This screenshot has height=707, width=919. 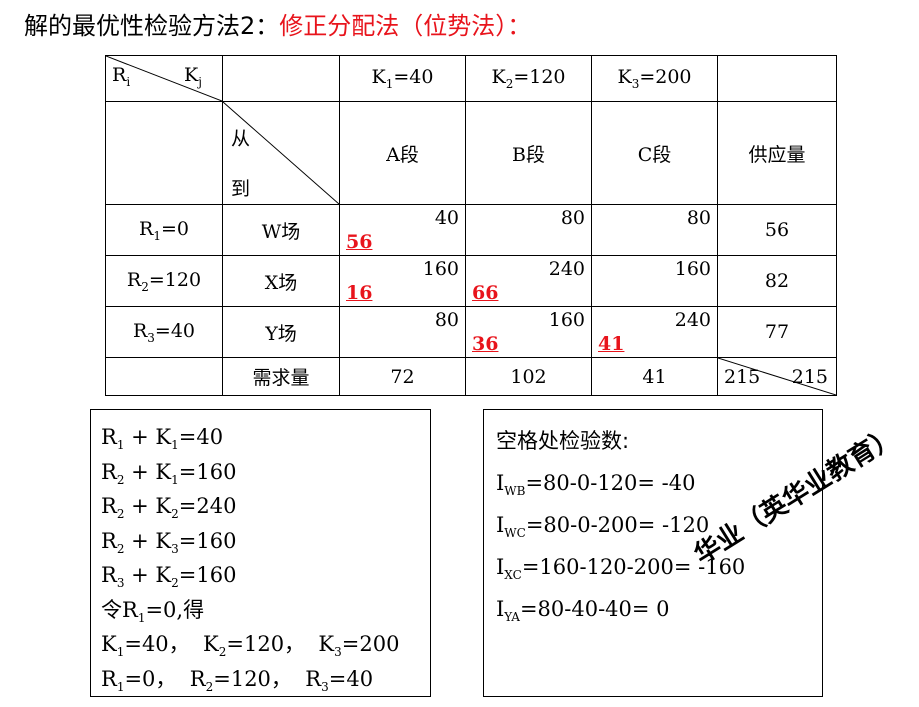 I want to click on k-result-line: K1=40， K2=120， K3=200, so click(x=250, y=646).